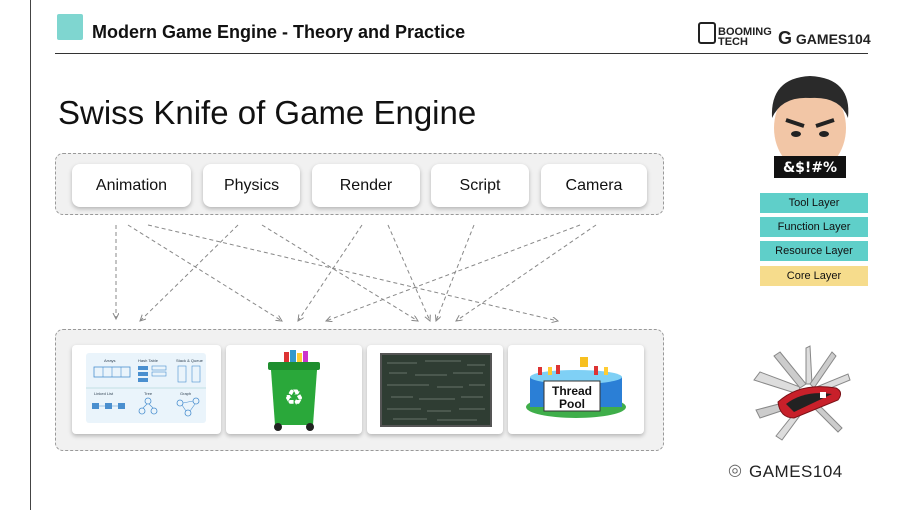  What do you see at coordinates (802, 393) in the screenshot?
I see `swiss-knife-icon` at bounding box center [802, 393].